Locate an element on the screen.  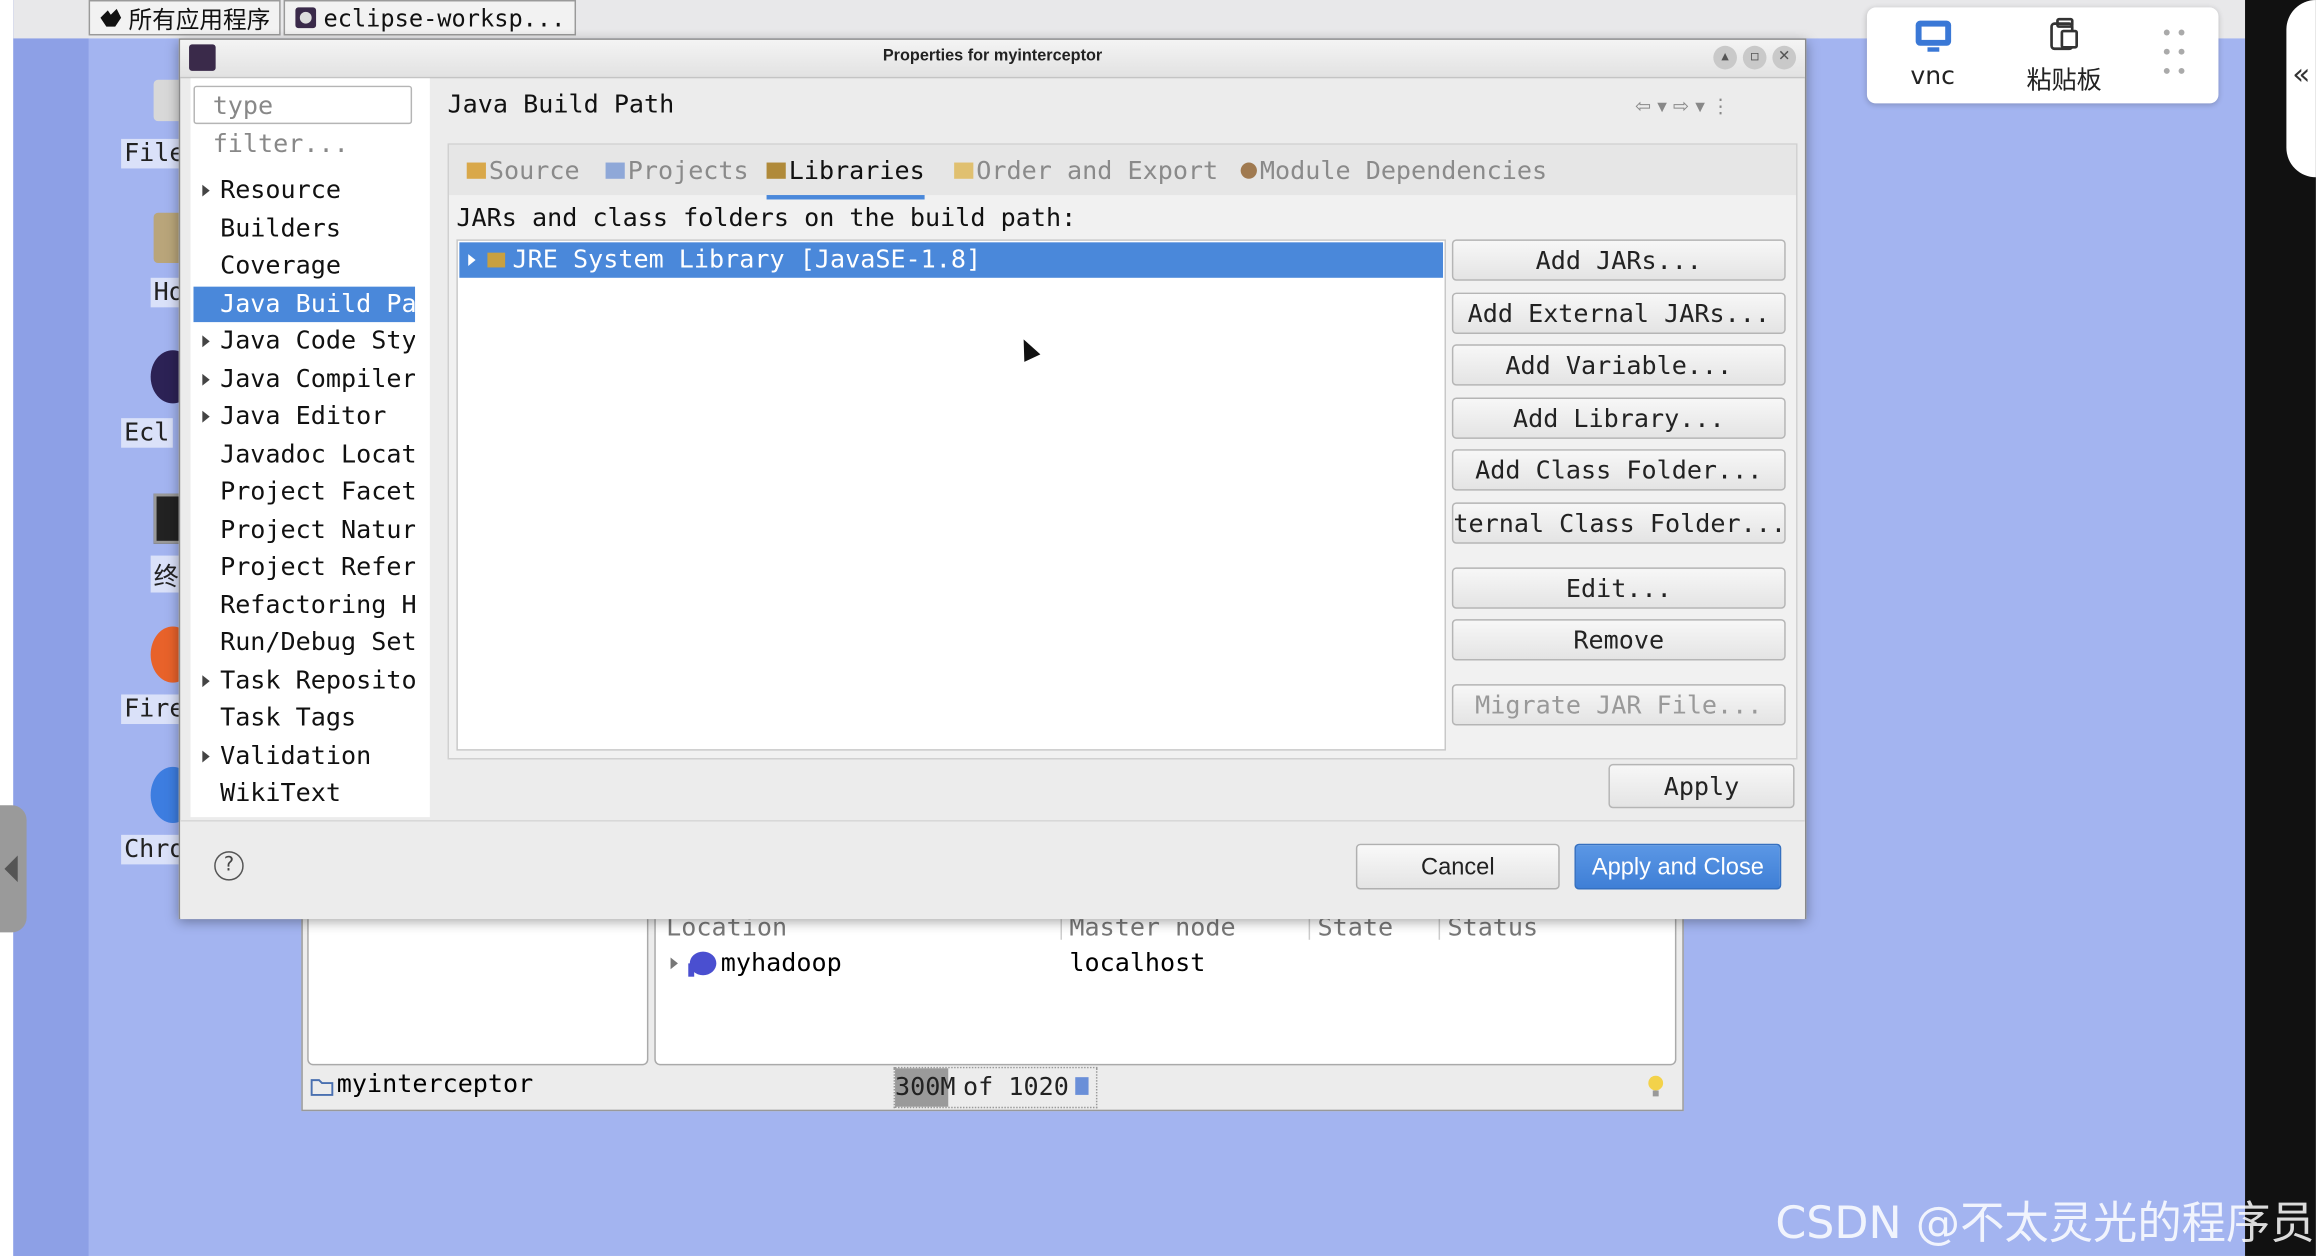
trash-icon is located at coordinates (1082, 1086).